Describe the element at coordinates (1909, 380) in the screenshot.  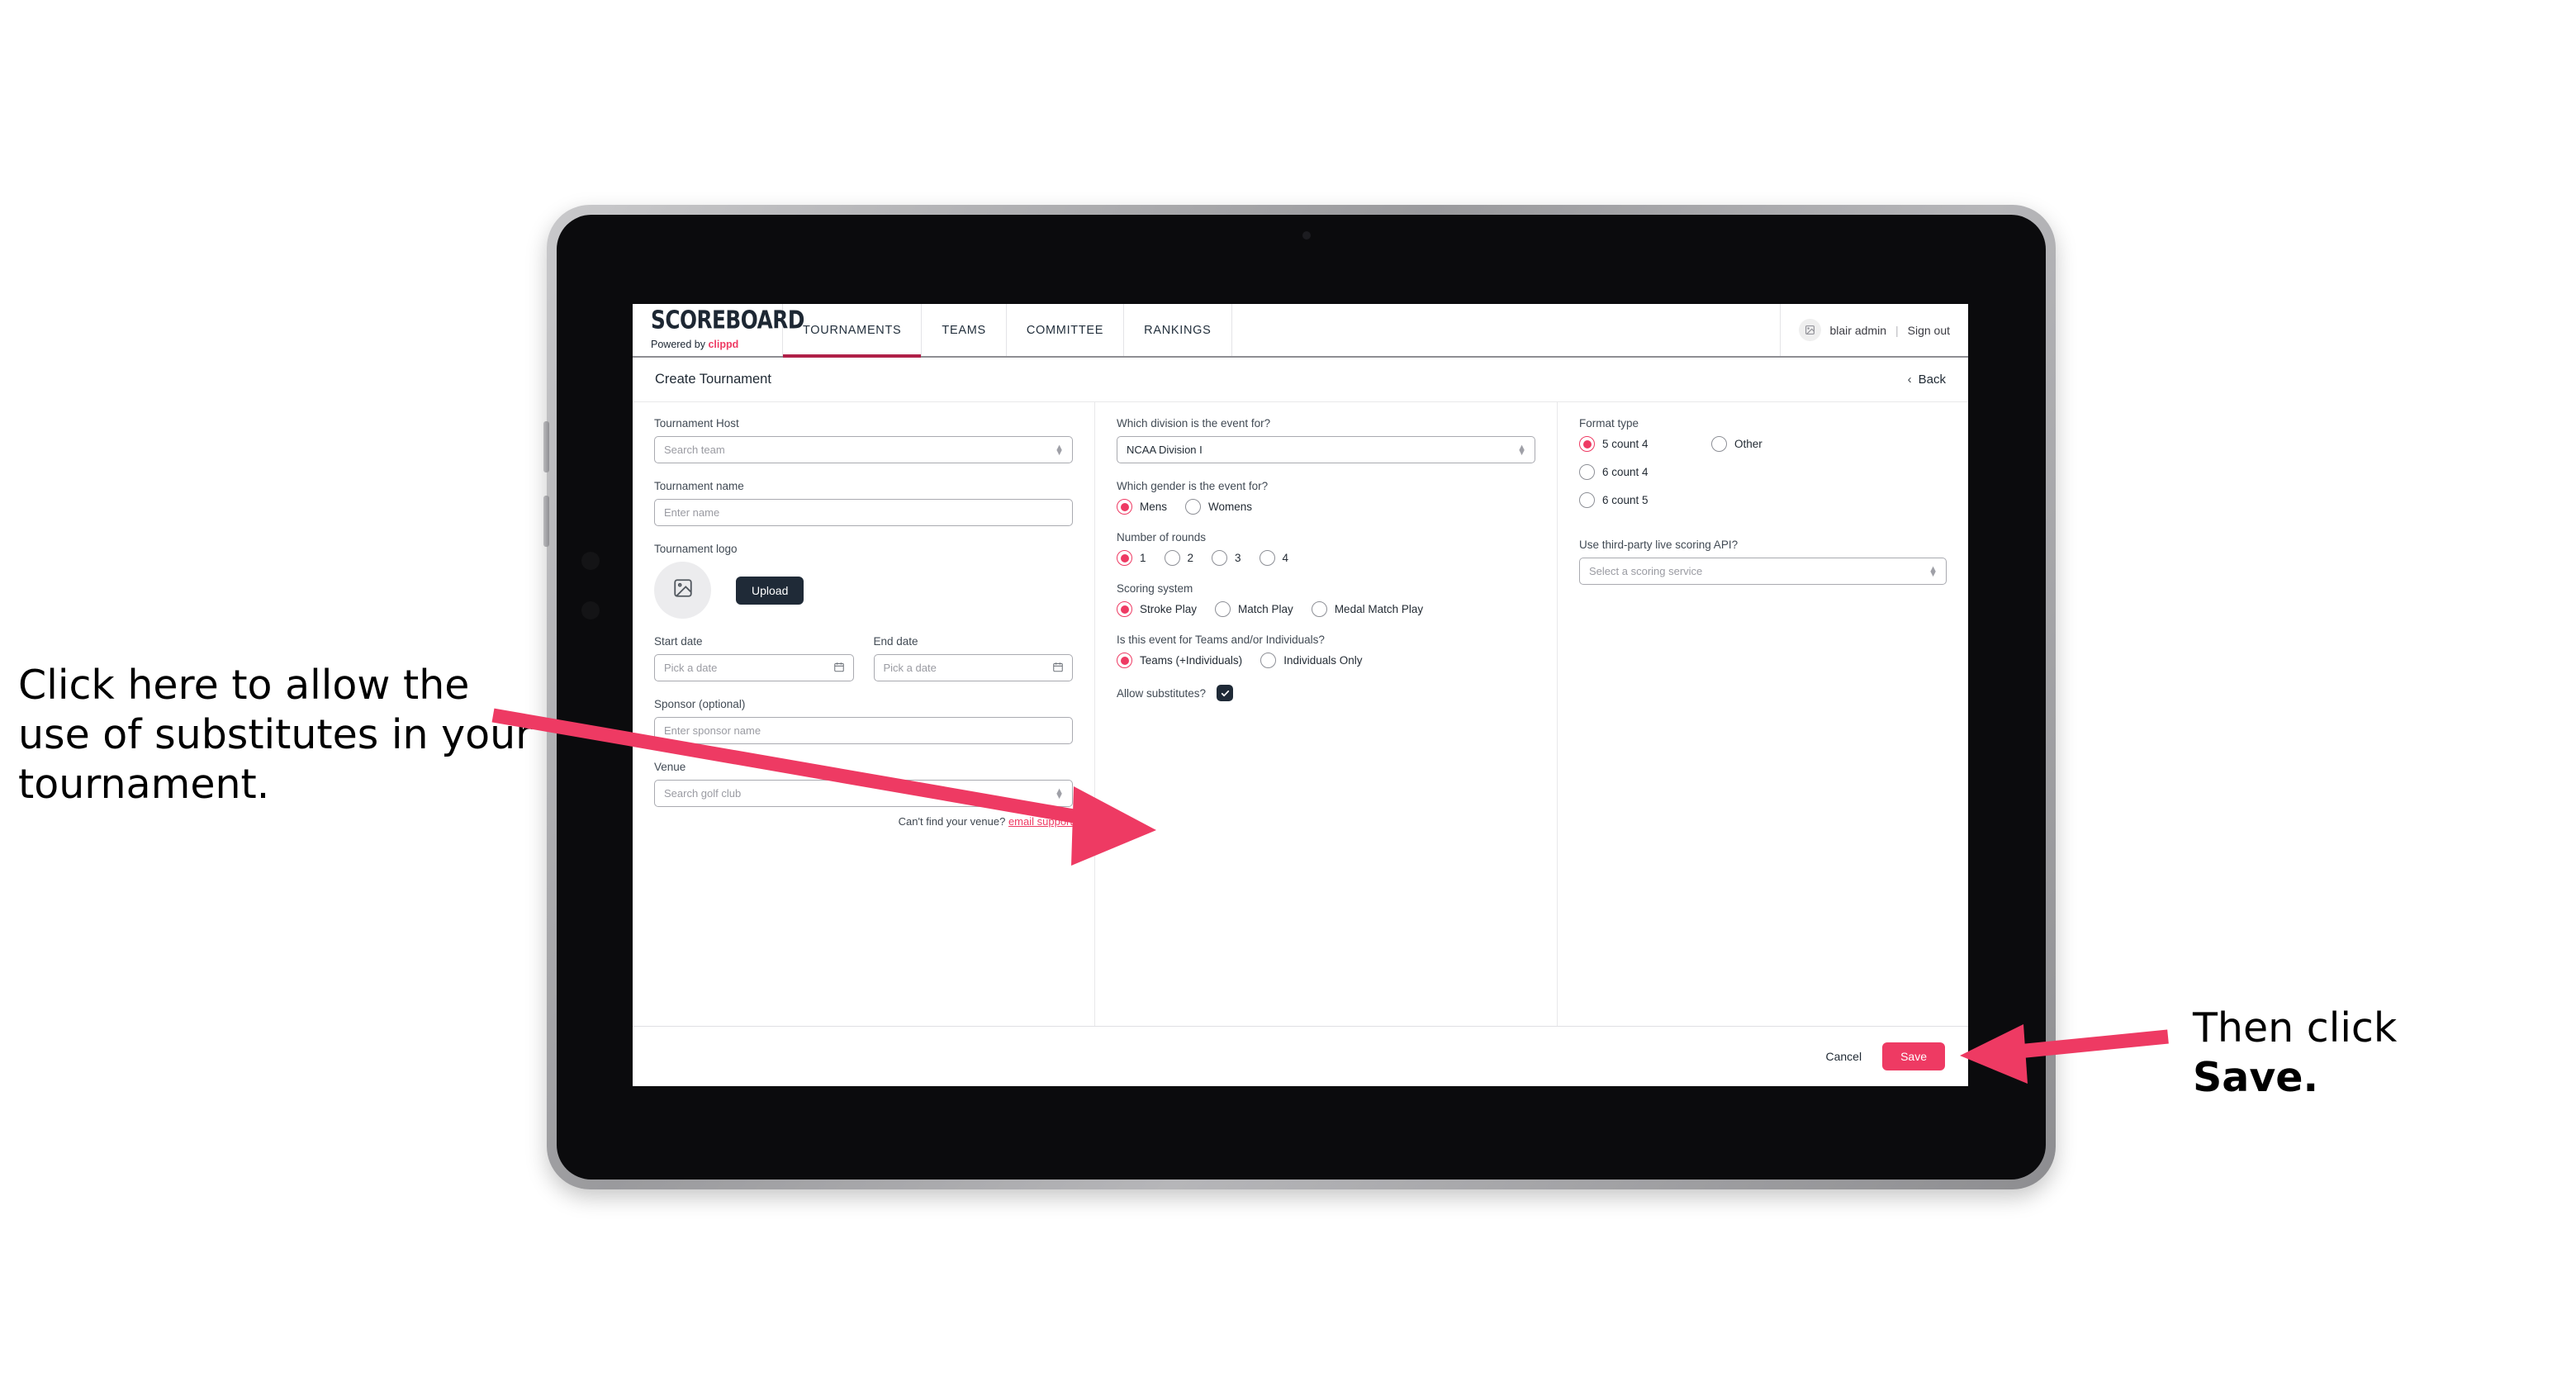
I see `chevron-left-icon: ‹` at that location.